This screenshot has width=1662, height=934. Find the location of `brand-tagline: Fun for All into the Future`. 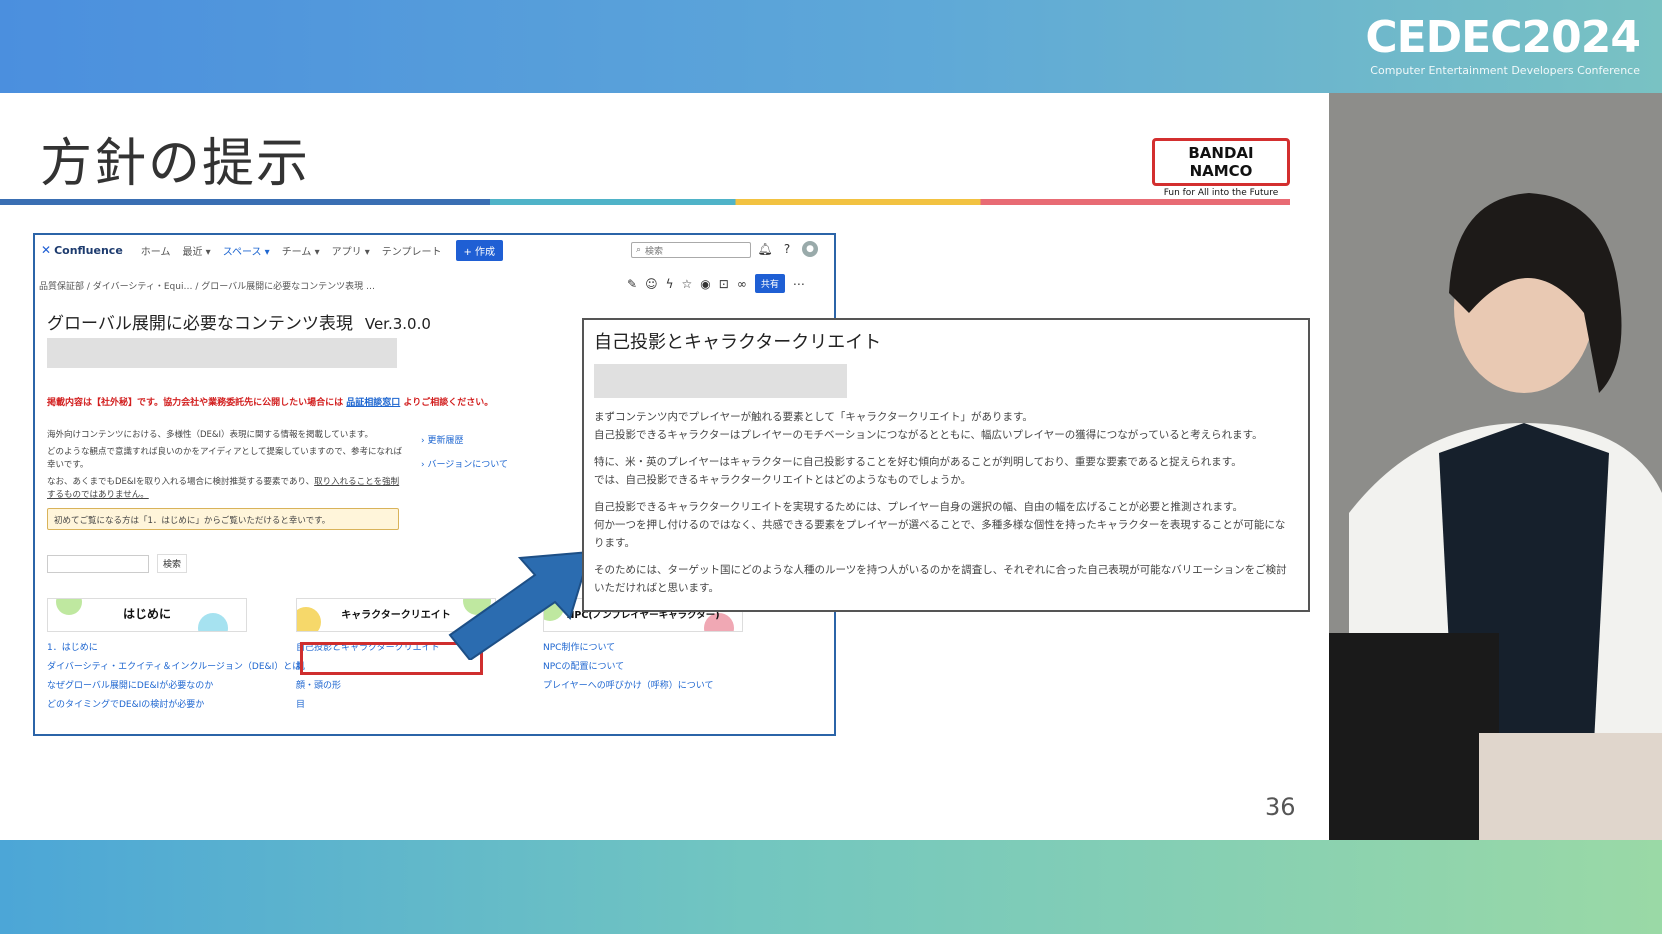

brand-tagline: Fun for All into the Future is located at coordinates (1221, 193).